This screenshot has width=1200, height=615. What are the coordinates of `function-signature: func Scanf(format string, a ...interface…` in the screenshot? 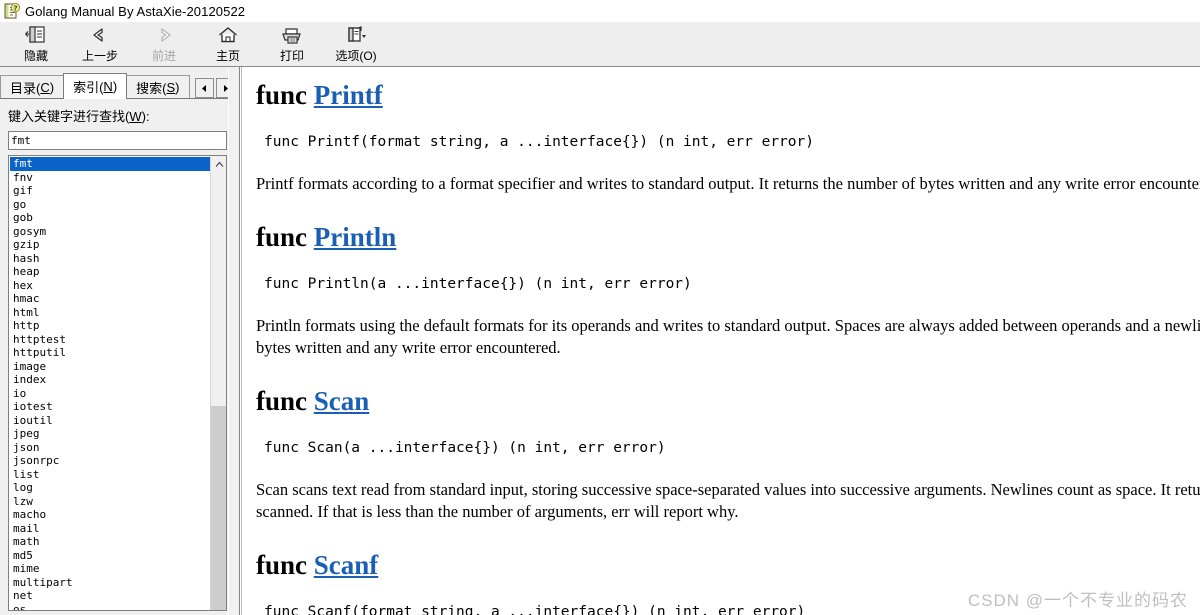 It's located at (535, 609).